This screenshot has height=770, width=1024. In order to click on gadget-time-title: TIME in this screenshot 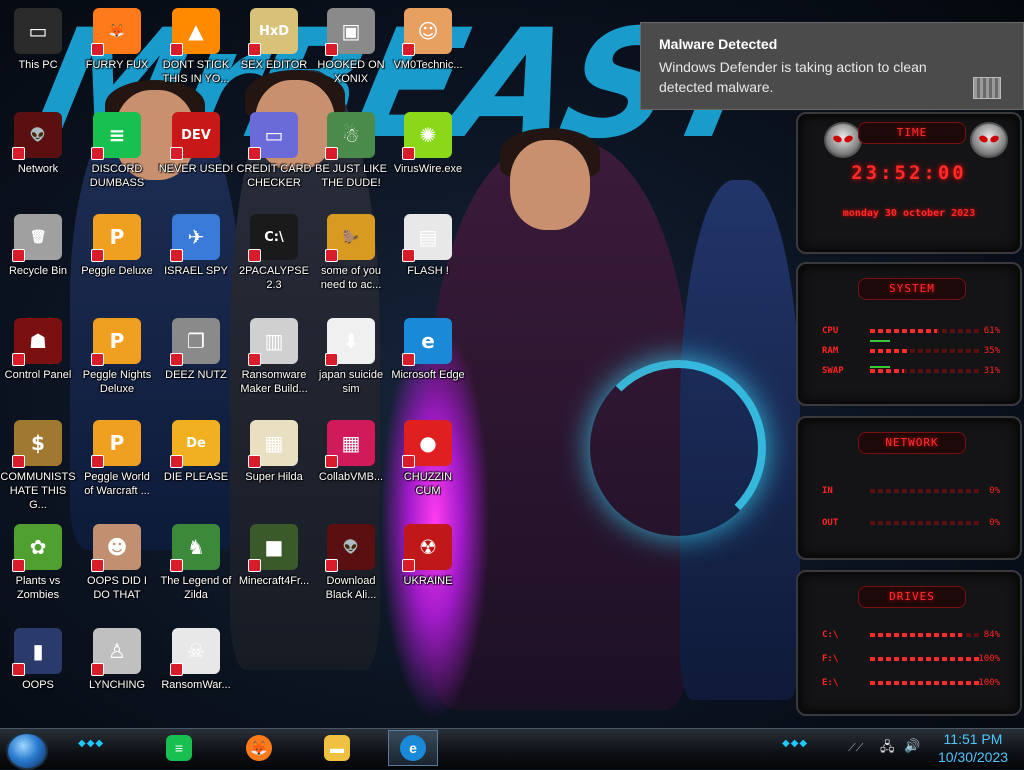, I will do `click(912, 133)`.